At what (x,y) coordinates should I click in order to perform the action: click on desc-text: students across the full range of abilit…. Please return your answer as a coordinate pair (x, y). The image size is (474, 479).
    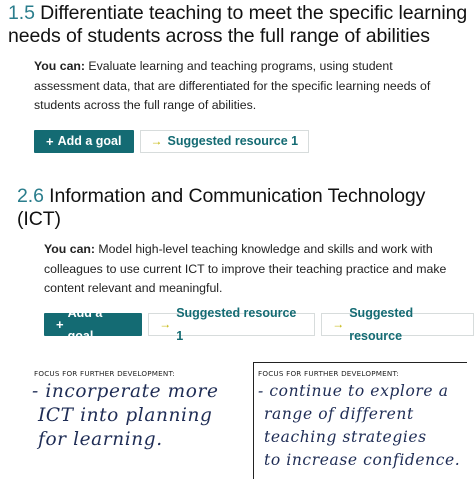
    Looking at the image, I should click on (145, 105).